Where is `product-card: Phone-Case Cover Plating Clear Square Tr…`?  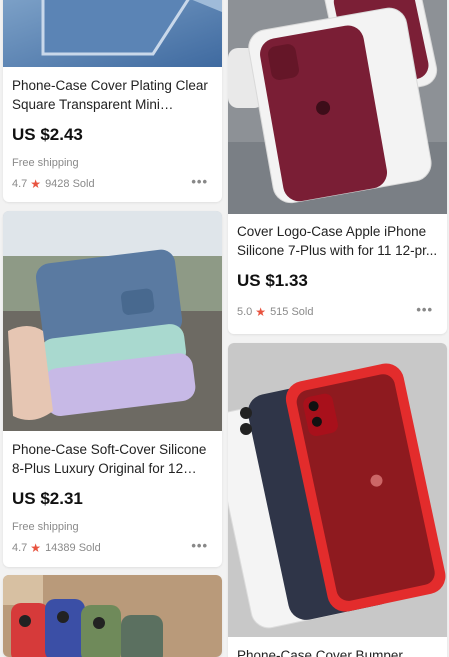
product-card: Phone-Case Cover Plating Clear Square Tr… is located at coordinates (112, 101).